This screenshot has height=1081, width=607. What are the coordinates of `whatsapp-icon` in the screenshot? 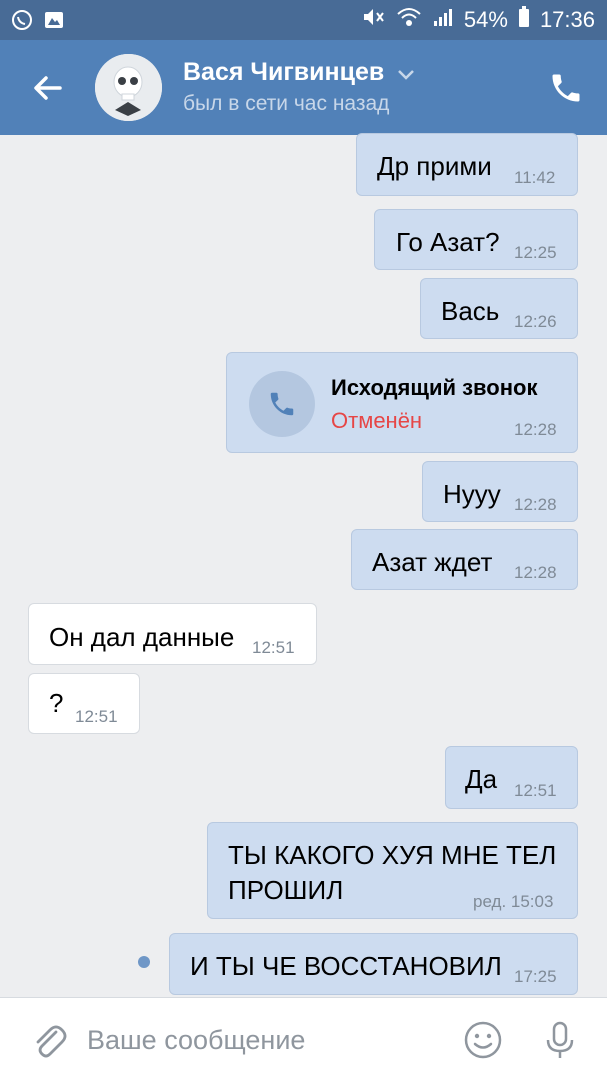 It's located at (22, 20).